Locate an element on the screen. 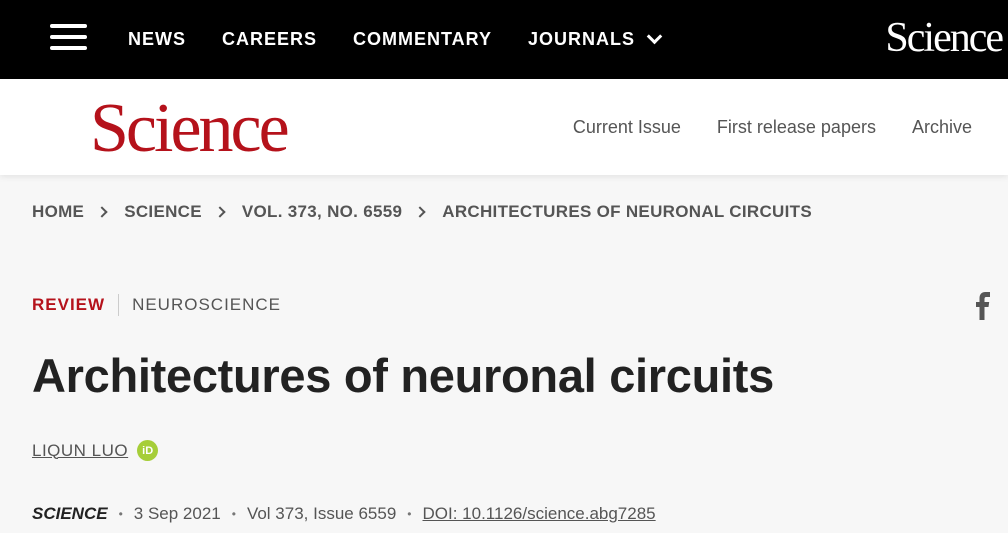 This screenshot has width=1008, height=533. top-navigation-bar: NEWS CAREERS COMMENTARY JOURNALS Science is located at coordinates (504, 39).